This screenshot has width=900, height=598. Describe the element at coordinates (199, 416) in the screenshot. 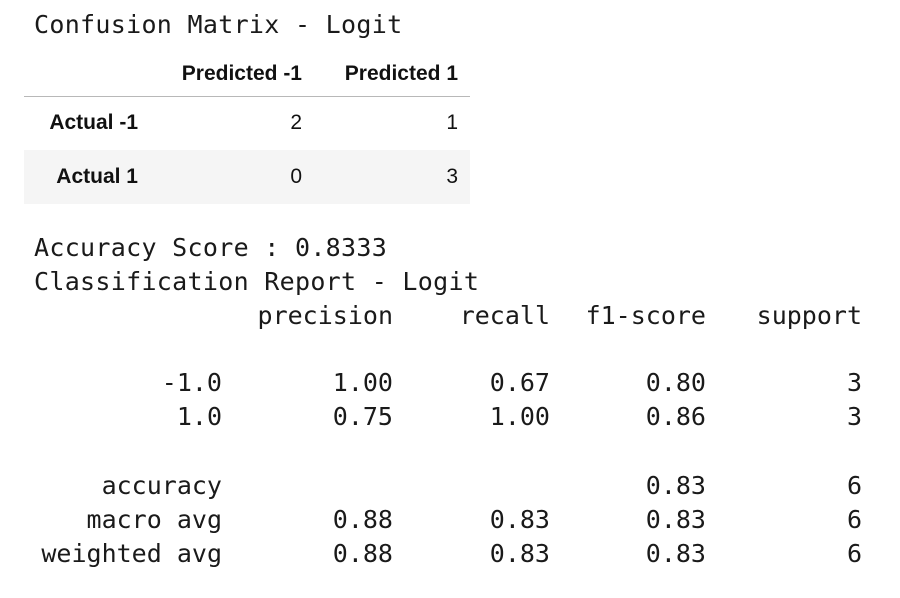

I see `report-row-label: 1.0` at that location.